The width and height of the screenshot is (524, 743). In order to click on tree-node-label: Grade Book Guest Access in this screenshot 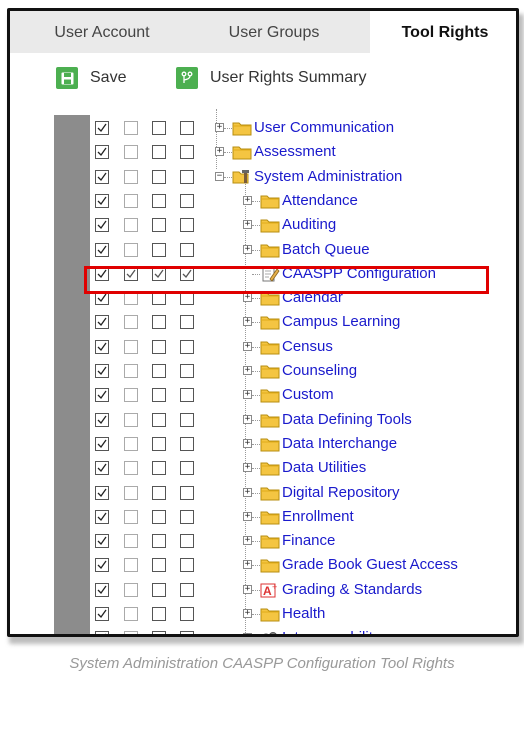, I will do `click(370, 564)`.